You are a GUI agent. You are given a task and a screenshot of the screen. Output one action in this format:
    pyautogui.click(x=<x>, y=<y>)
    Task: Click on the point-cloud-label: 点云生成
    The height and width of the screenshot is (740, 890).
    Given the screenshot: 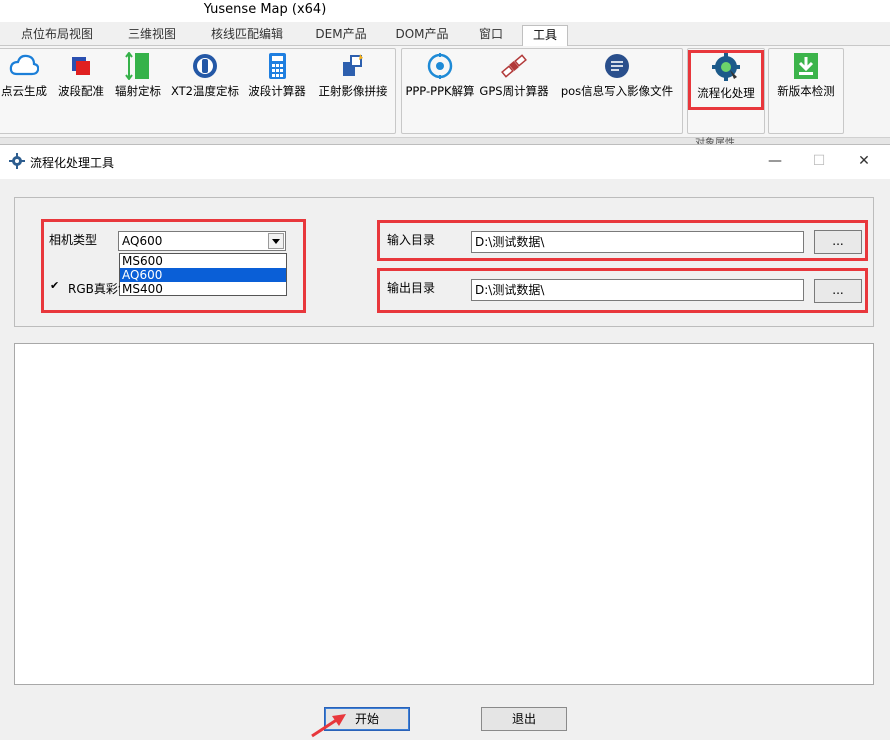 What is the action you would take?
    pyautogui.click(x=24, y=91)
    